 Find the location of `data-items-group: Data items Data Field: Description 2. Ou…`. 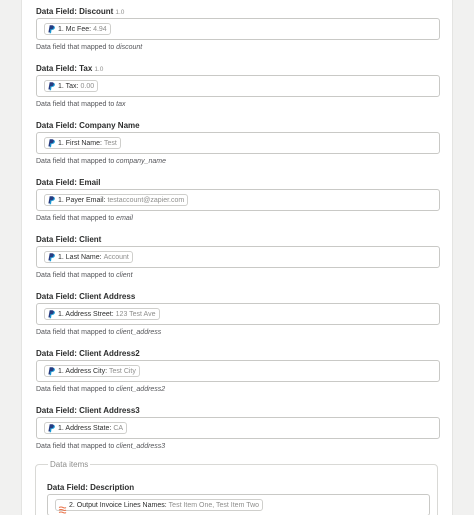

data-items-group: Data items Data Field: Description 2. Ou… is located at coordinates (236, 487).